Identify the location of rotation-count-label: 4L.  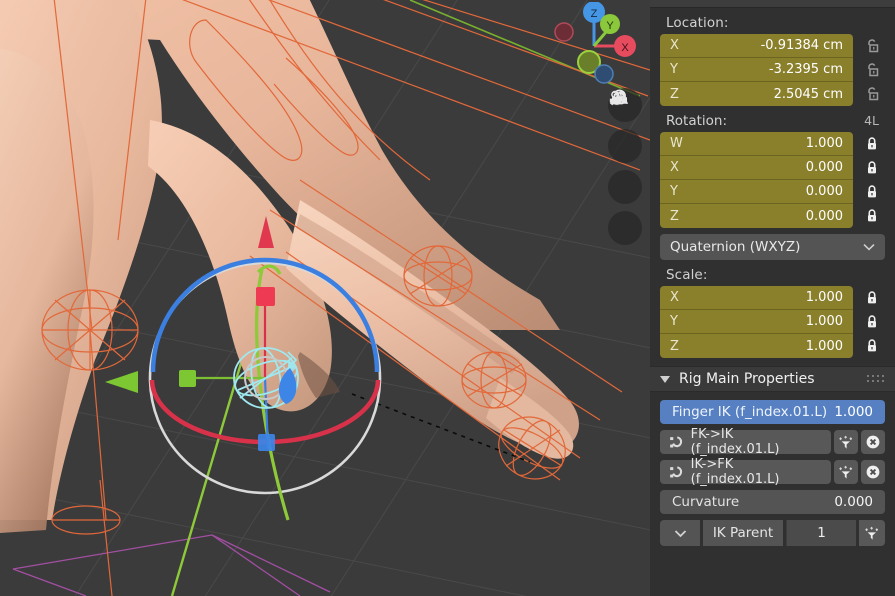
(871, 120).